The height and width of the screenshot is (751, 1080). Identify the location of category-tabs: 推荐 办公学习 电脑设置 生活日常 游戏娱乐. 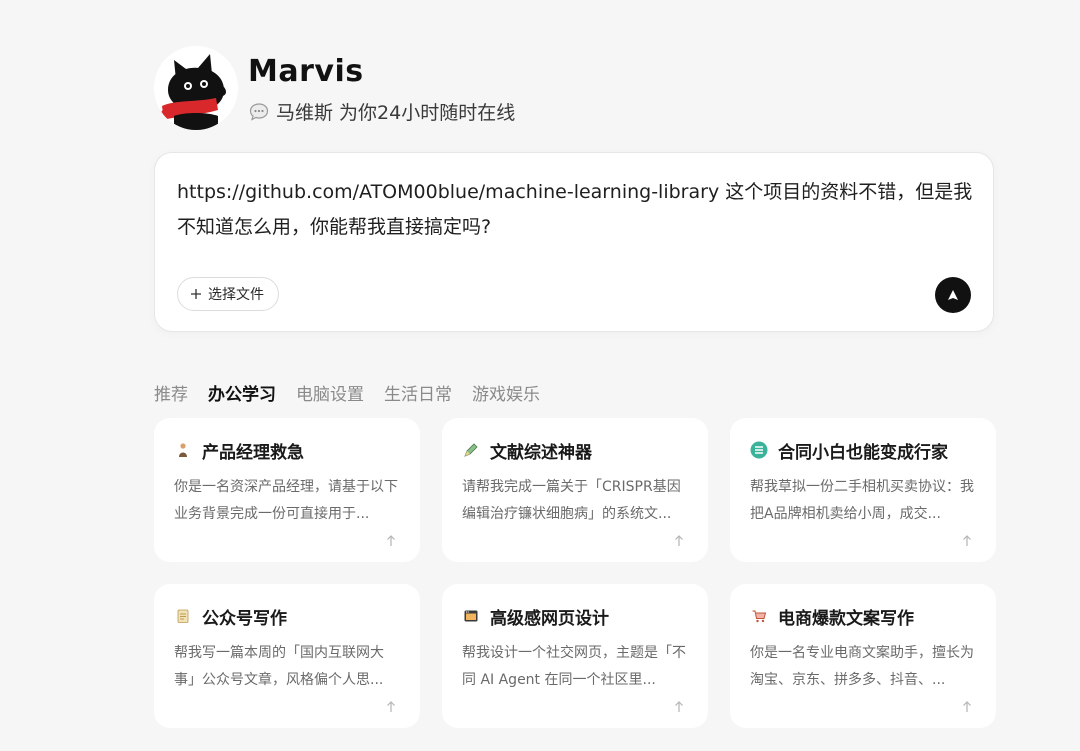
(347, 392).